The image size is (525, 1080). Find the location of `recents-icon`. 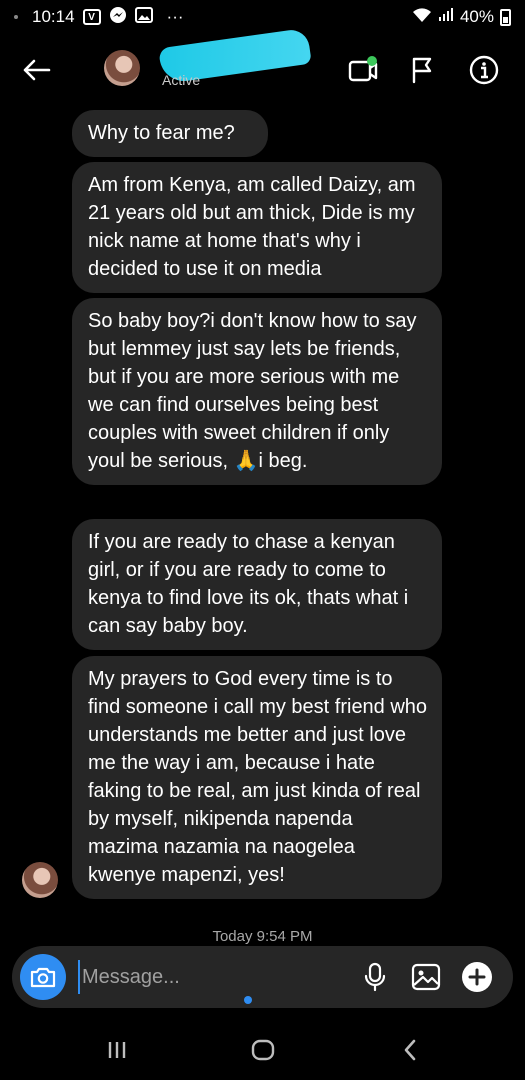

recents-icon is located at coordinates (117, 1050).